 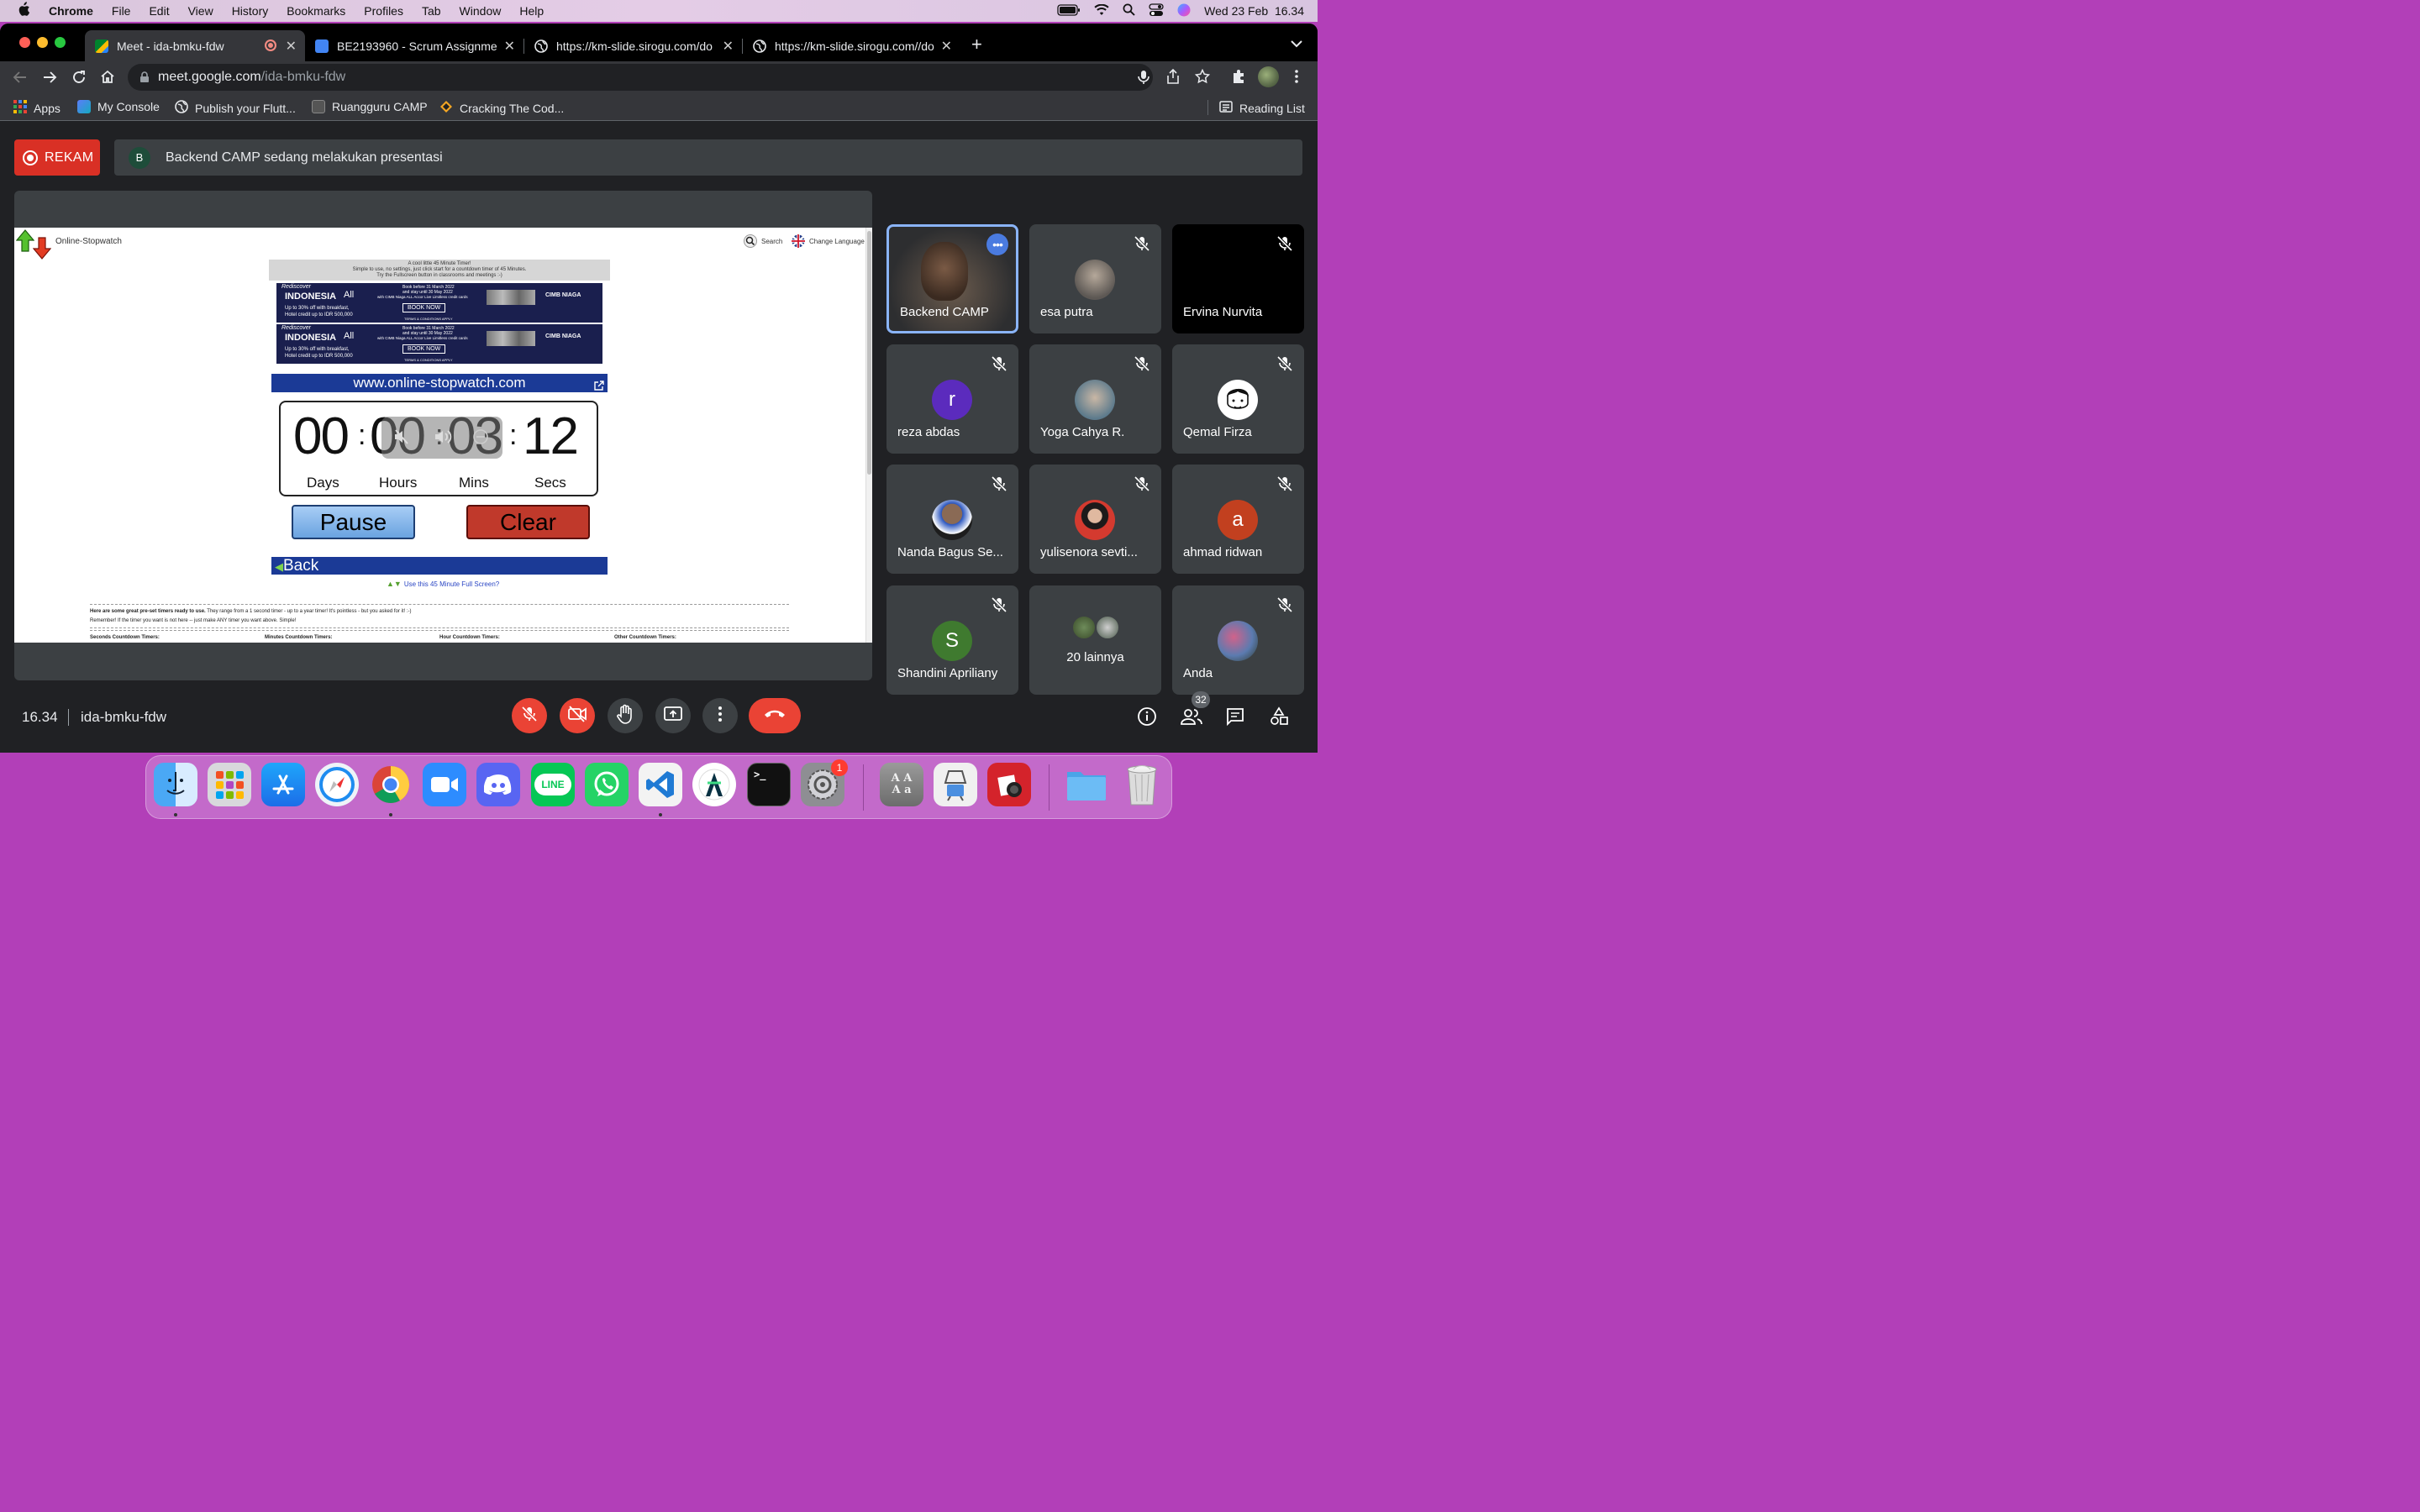 I want to click on present-screen-button, so click(x=673, y=715).